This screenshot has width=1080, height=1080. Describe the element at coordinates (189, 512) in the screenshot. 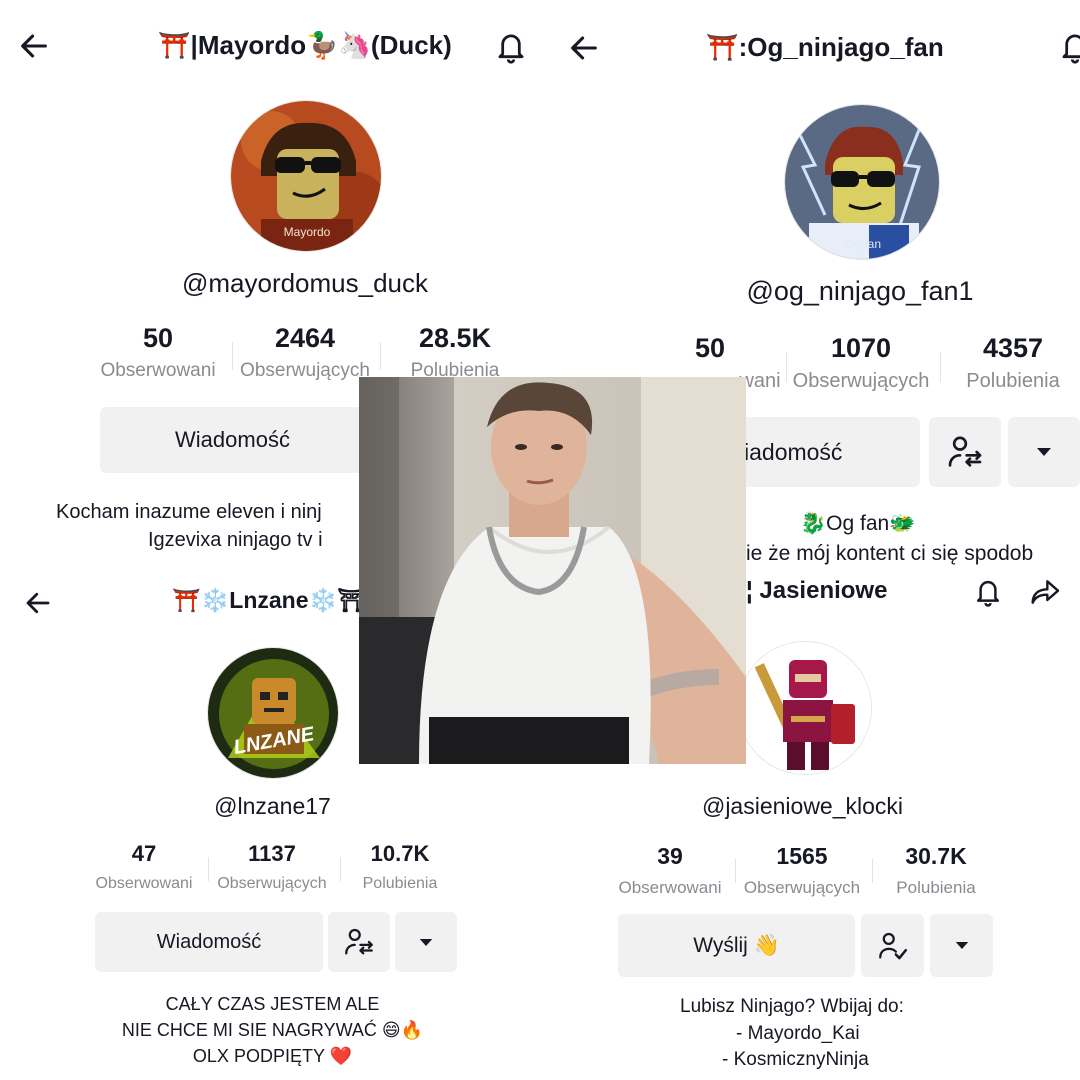

I see `bio-line: Kocham inazume eleven i ninj` at that location.